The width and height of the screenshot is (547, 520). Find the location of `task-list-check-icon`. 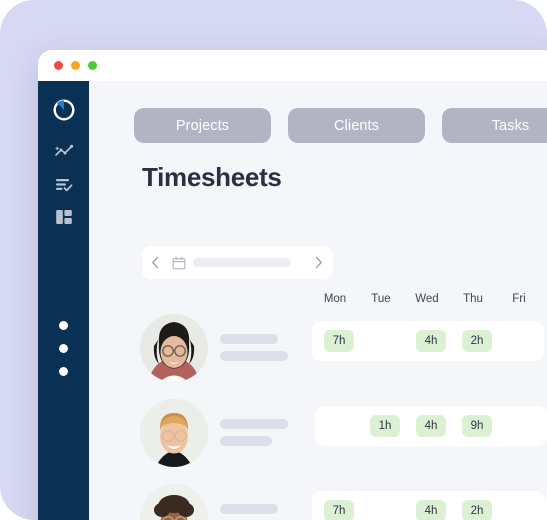

task-list-check-icon is located at coordinates (64, 185).